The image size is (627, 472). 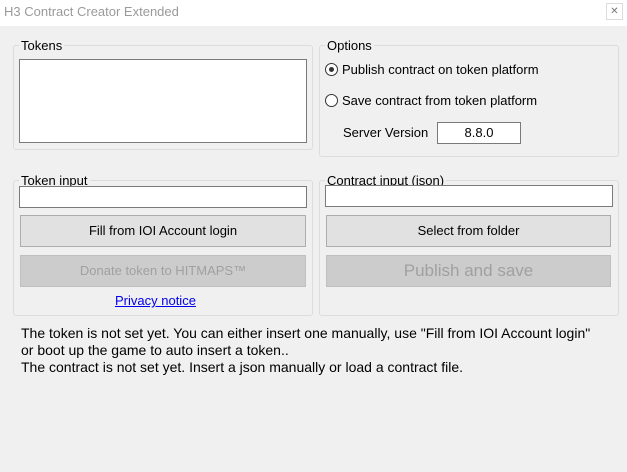 What do you see at coordinates (440, 100) in the screenshot?
I see `radio-save-label: Save contract from token platform` at bounding box center [440, 100].